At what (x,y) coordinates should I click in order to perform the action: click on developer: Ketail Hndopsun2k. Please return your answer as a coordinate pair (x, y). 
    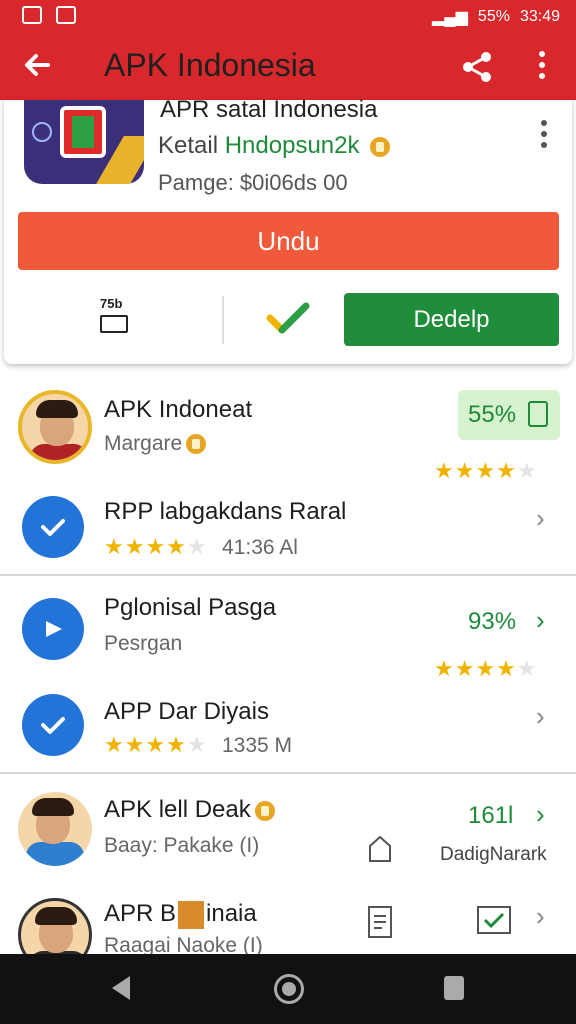
    Looking at the image, I should click on (274, 146).